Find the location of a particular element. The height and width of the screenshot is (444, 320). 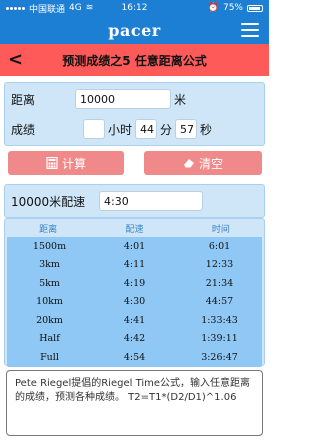

cell-distance: Full is located at coordinates (49, 357).